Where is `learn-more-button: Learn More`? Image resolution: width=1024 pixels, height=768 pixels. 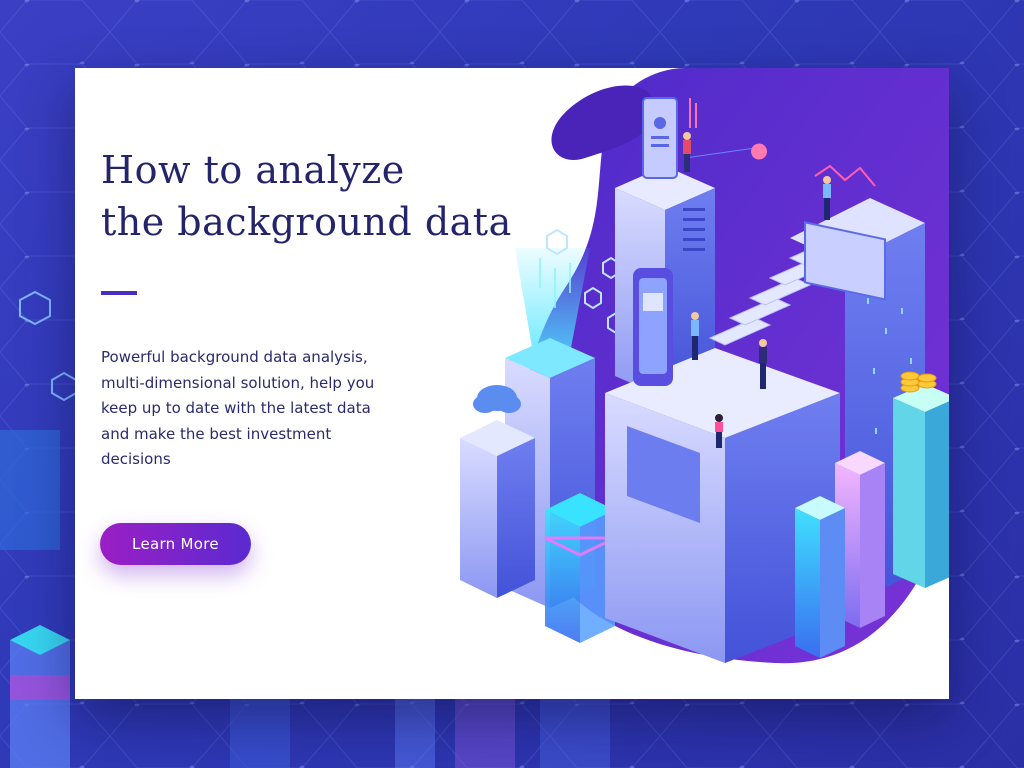 learn-more-button: Learn More is located at coordinates (175, 544).